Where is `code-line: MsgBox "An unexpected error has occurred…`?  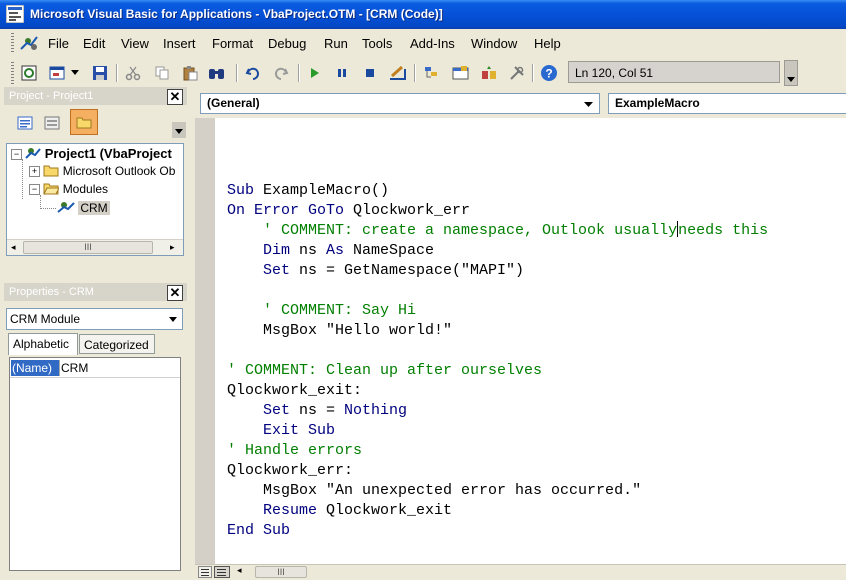
code-line: MsgBox "An unexpected error has occurred… is located at coordinates (434, 491).